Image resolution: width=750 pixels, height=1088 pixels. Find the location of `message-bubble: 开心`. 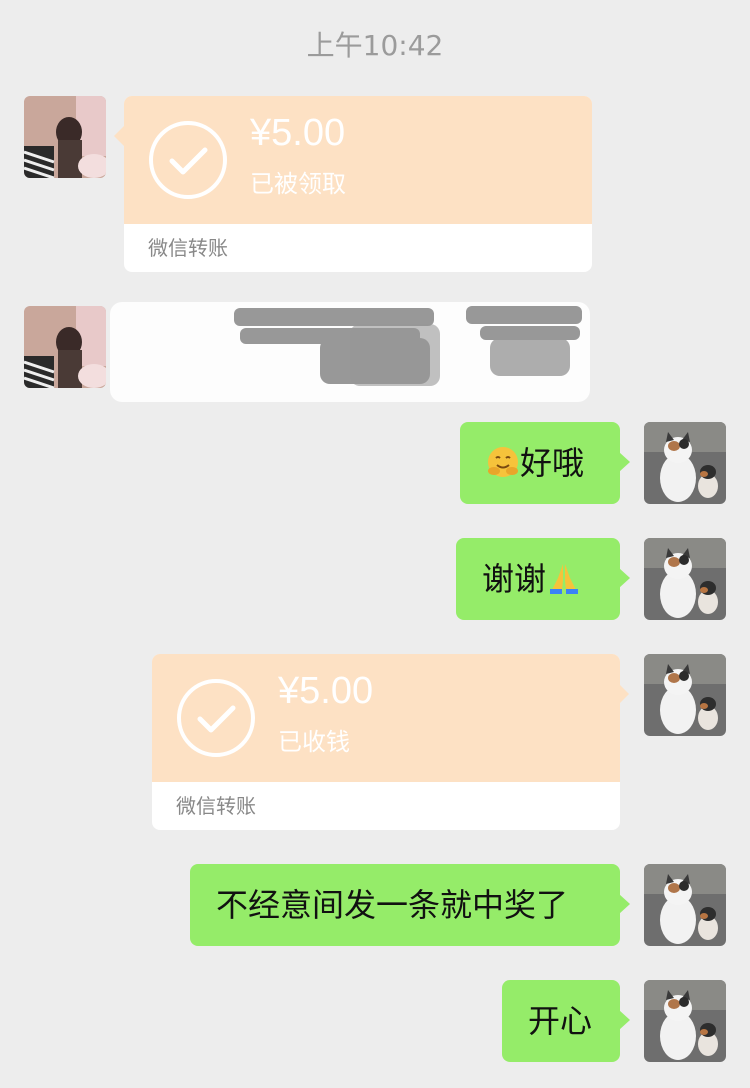

message-bubble: 开心 is located at coordinates (561, 1021).